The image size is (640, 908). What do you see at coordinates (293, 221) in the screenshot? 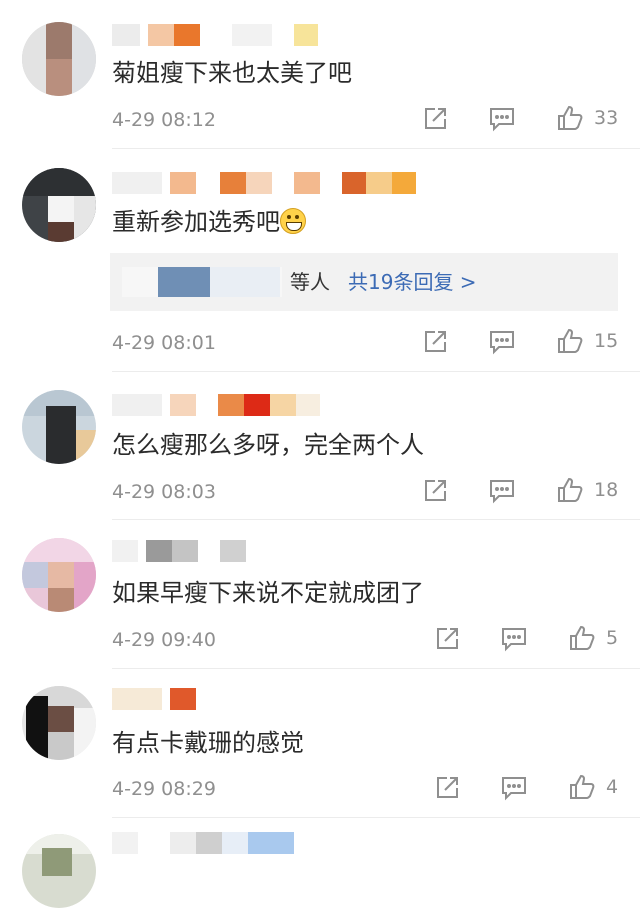
I see `grinning-face-icon` at bounding box center [293, 221].